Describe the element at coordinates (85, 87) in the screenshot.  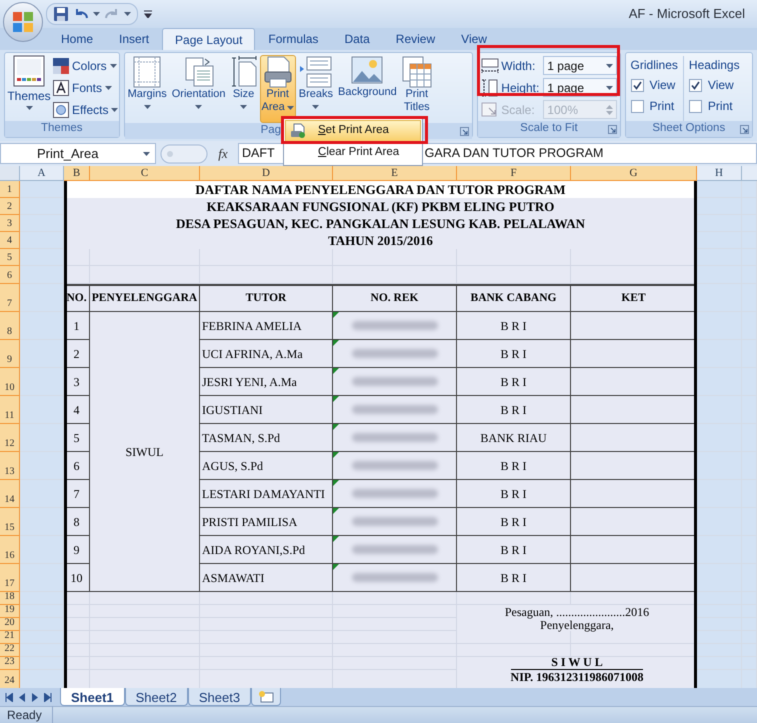
I see `theme-option-button: Fonts` at that location.